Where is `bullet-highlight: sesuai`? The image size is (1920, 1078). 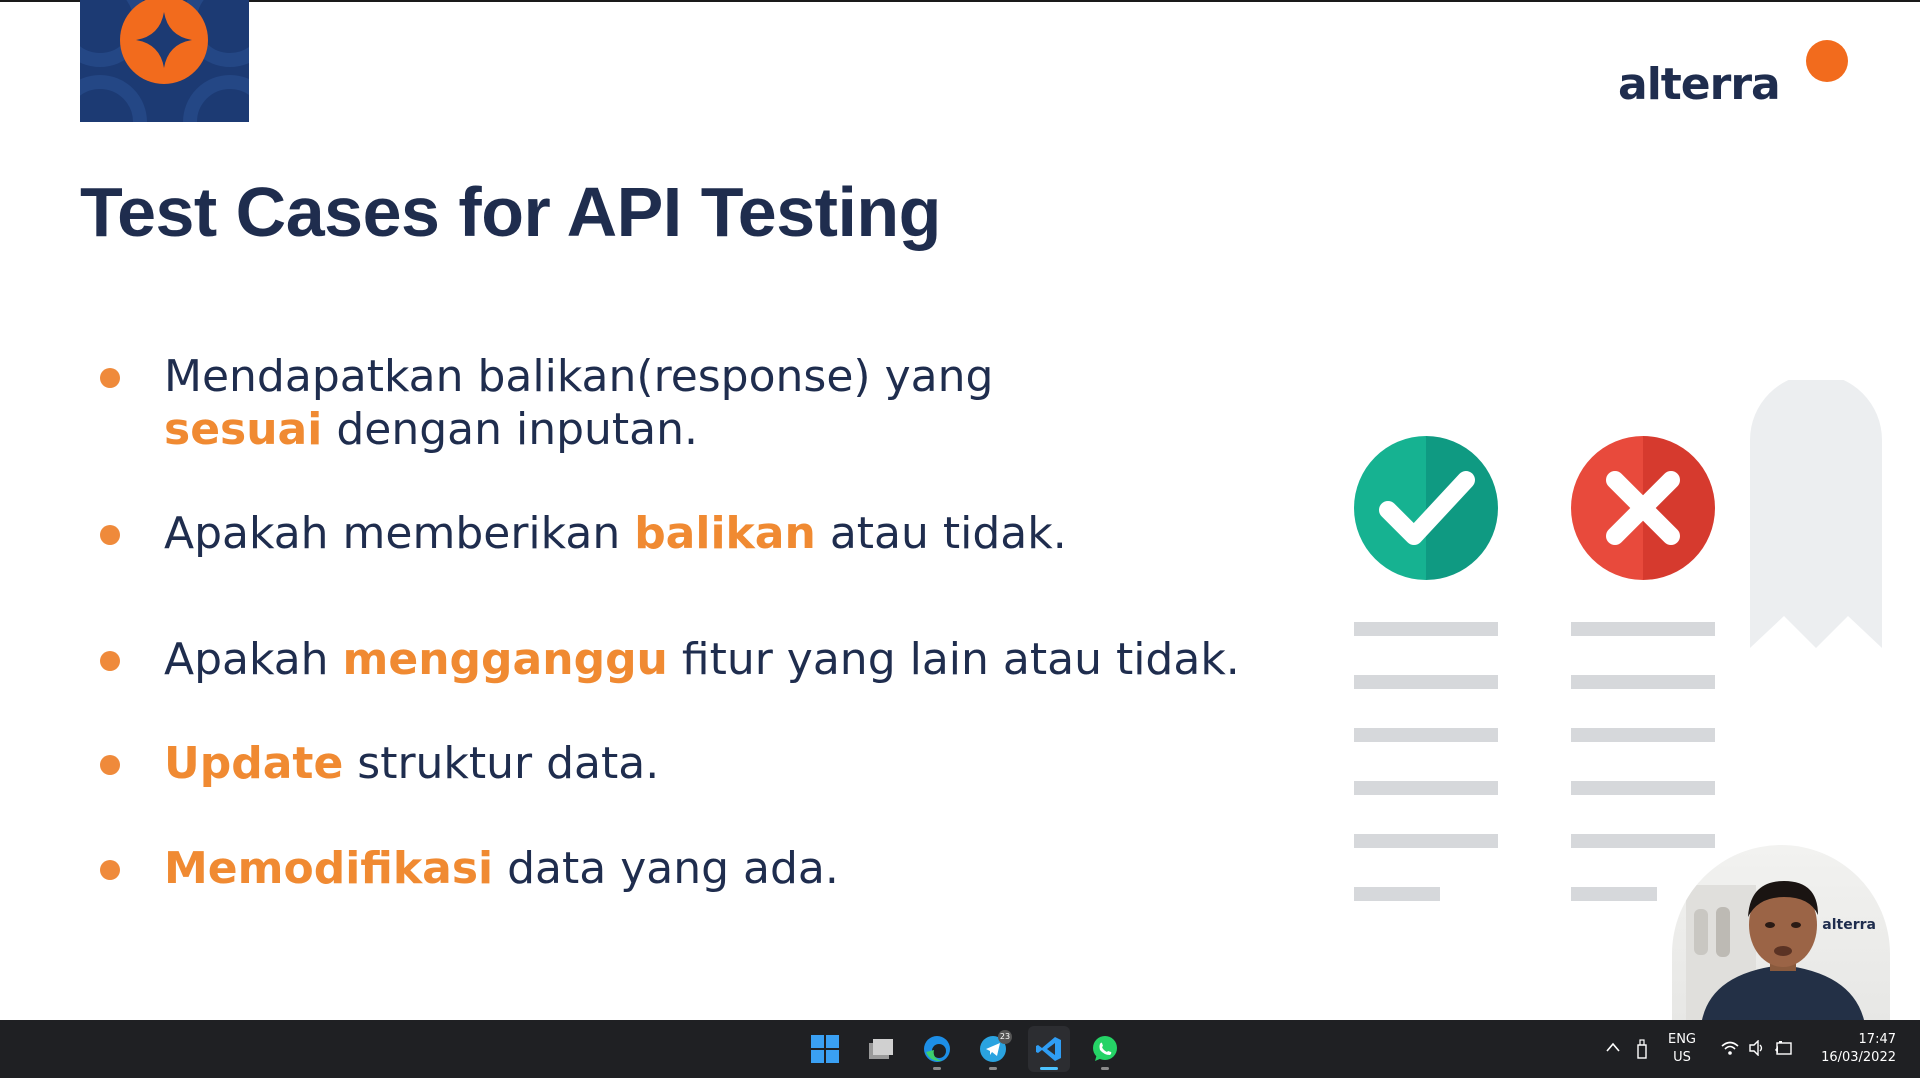 bullet-highlight: sesuai is located at coordinates (243, 429).